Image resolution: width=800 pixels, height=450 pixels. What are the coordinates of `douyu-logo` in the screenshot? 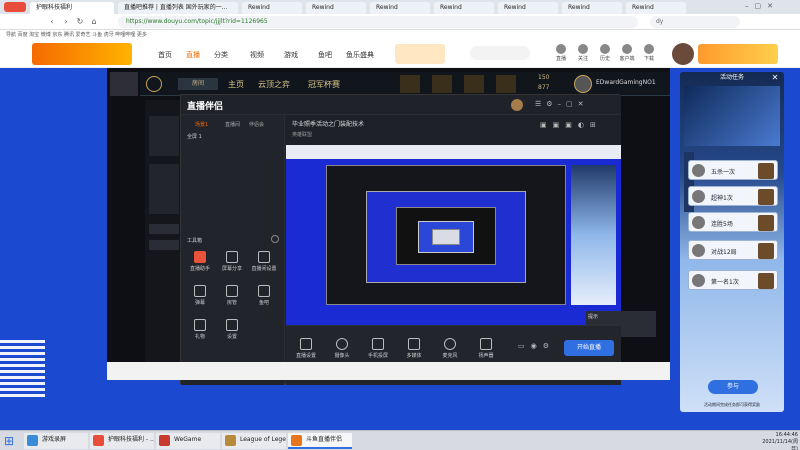 It's located at (82, 54).